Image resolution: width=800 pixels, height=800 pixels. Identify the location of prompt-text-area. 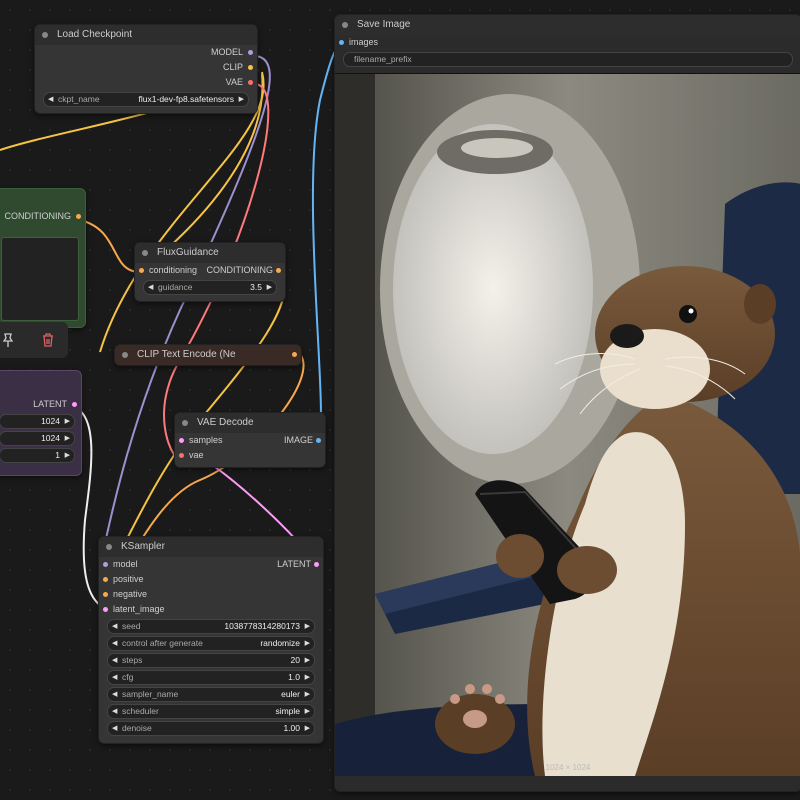
(40, 279).